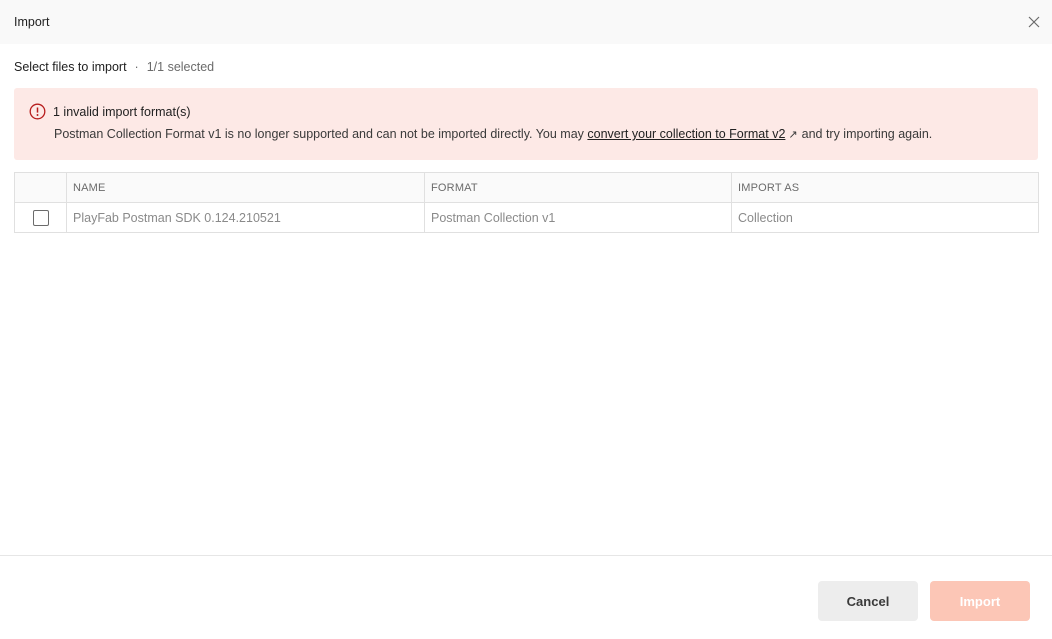 The width and height of the screenshot is (1052, 639). I want to click on selected-count: 1/1 selected, so click(180, 67).